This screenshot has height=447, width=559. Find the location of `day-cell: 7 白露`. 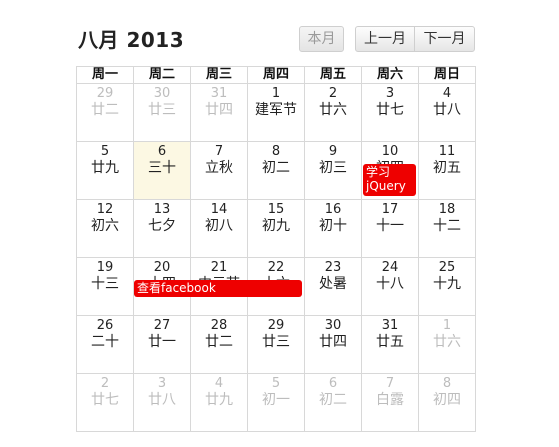

day-cell: 7 白露 is located at coordinates (390, 402).